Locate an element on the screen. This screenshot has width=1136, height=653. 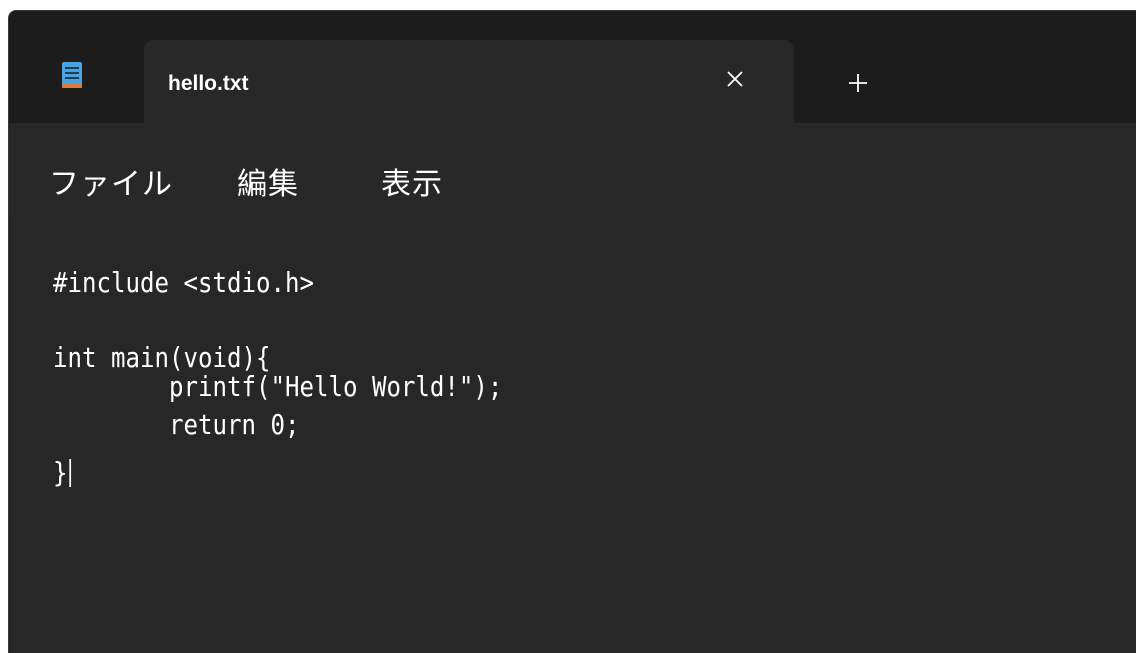
editor-line-last: } is located at coordinates (62, 473).